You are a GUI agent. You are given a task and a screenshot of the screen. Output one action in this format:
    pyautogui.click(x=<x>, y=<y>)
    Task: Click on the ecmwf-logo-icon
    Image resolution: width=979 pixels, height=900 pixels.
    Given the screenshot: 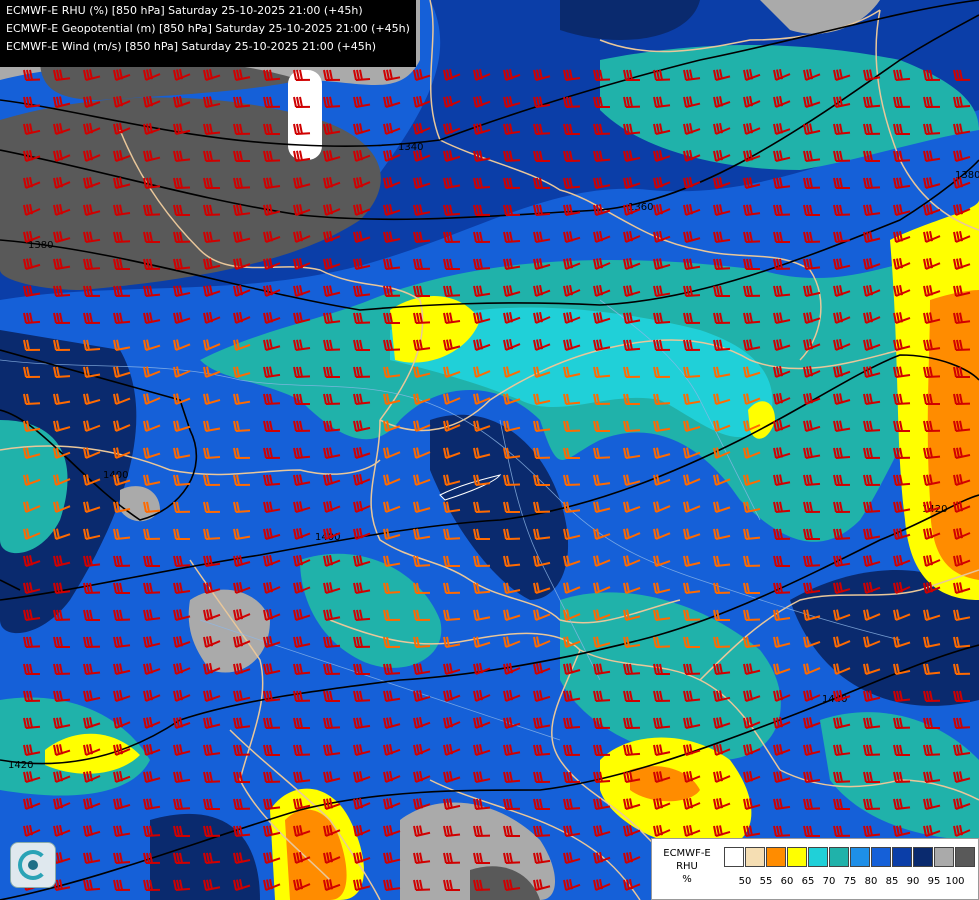 What is the action you would take?
    pyautogui.click(x=33, y=865)
    